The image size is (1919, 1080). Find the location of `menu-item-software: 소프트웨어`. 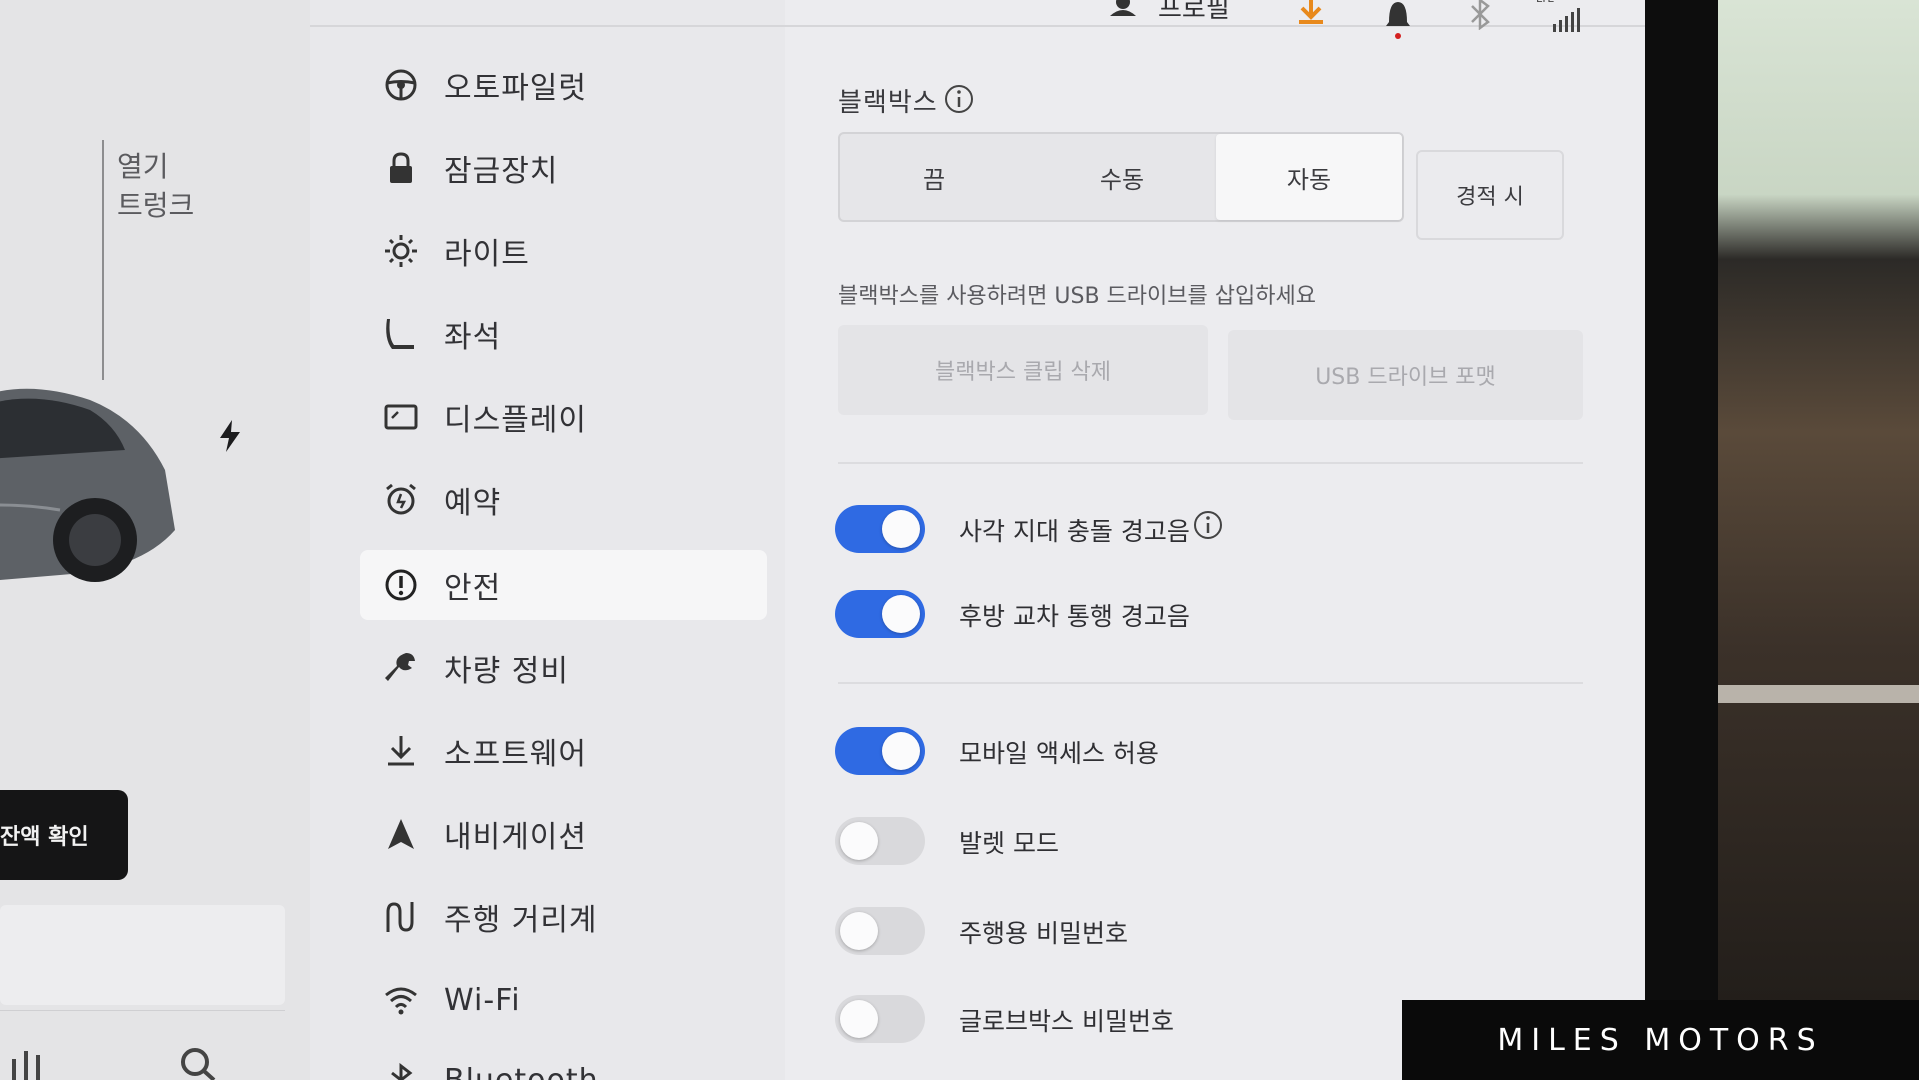

menu-item-software: 소프트웨어 is located at coordinates (563, 751).